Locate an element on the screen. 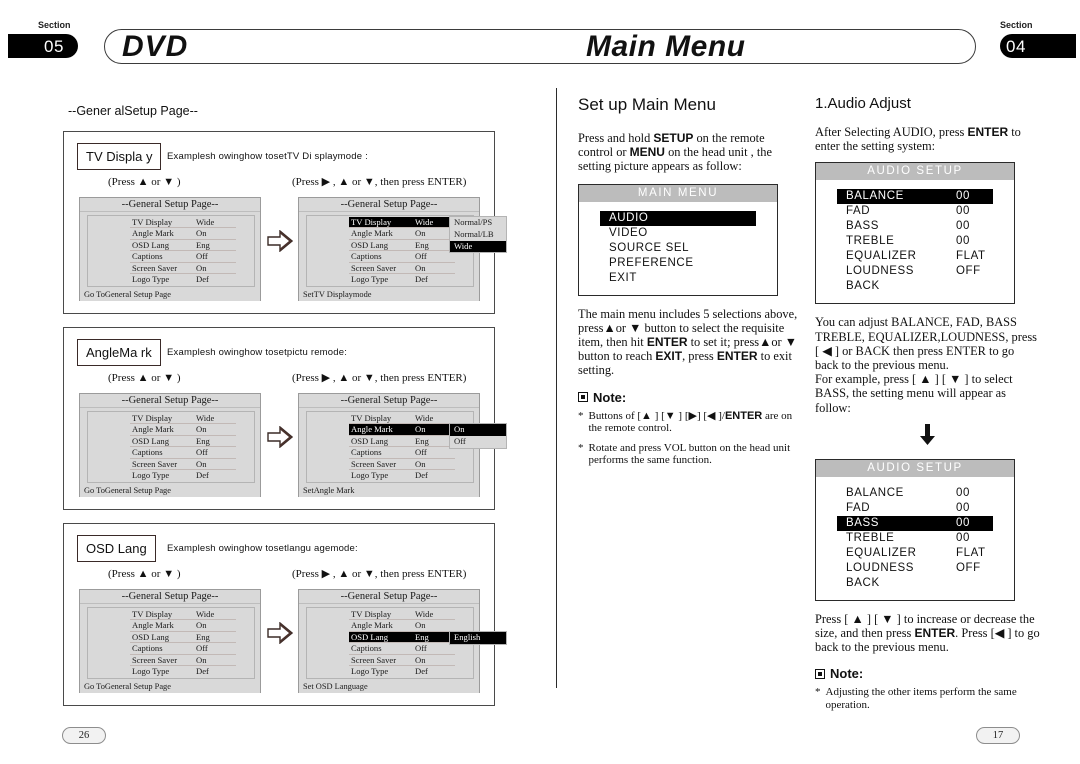  section-badge-left is located at coordinates (43, 46).